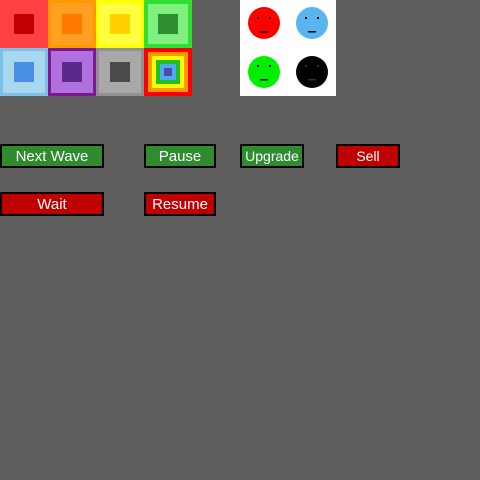 This screenshot has height=480, width=480. I want to click on tower-red, so click(24, 24).